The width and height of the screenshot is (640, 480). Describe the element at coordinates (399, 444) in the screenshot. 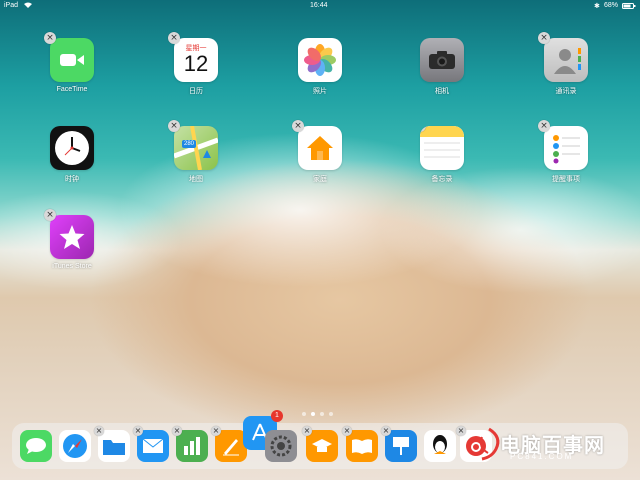

I see `keynote-icon: ×` at that location.